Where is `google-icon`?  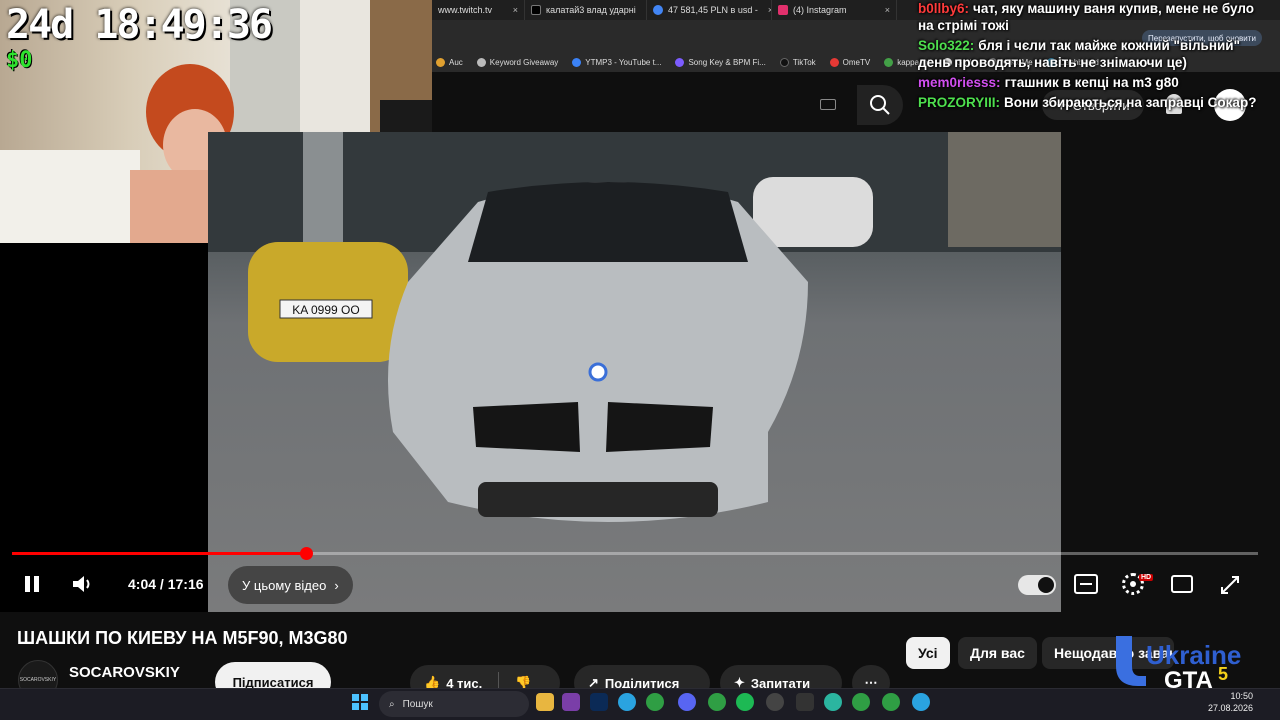 google-icon is located at coordinates (658, 10).